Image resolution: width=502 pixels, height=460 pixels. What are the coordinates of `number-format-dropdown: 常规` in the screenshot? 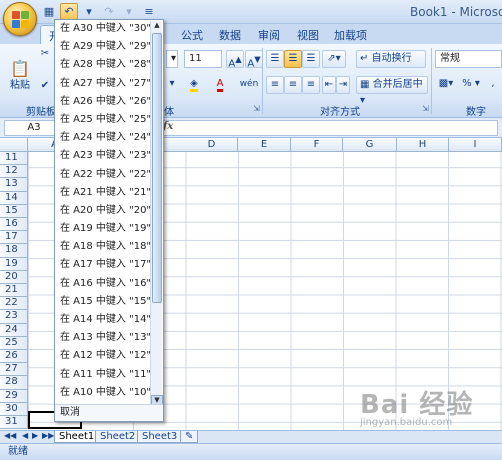 It's located at (468, 59).